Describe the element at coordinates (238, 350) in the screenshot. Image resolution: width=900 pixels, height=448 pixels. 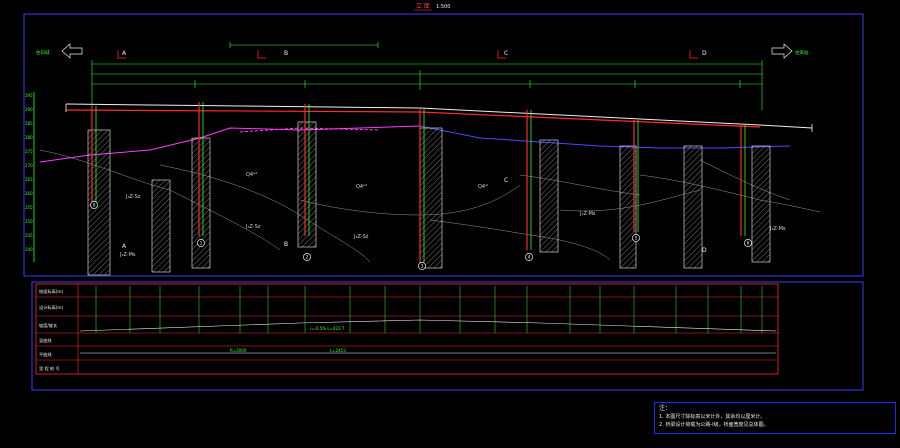
I see `curve-radius: R=3000` at that location.